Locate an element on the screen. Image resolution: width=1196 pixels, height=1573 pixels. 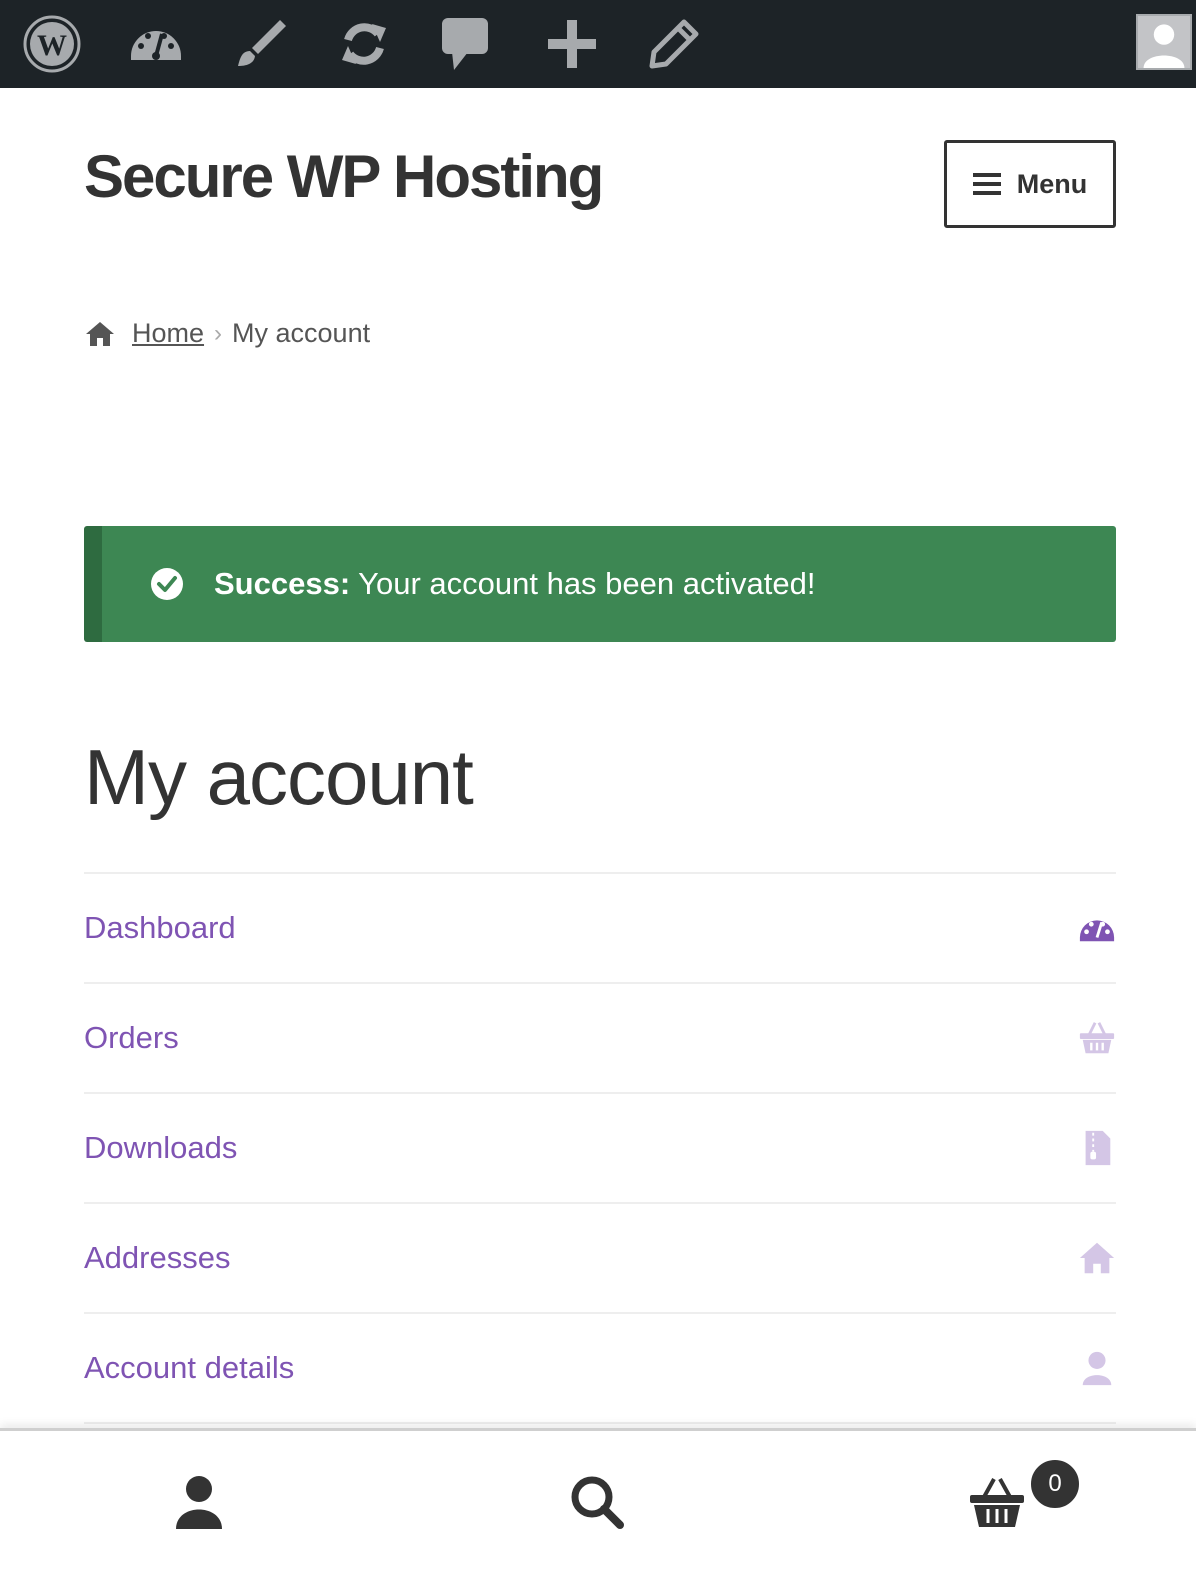
account-nav-label: Account details is located at coordinates (189, 1367).